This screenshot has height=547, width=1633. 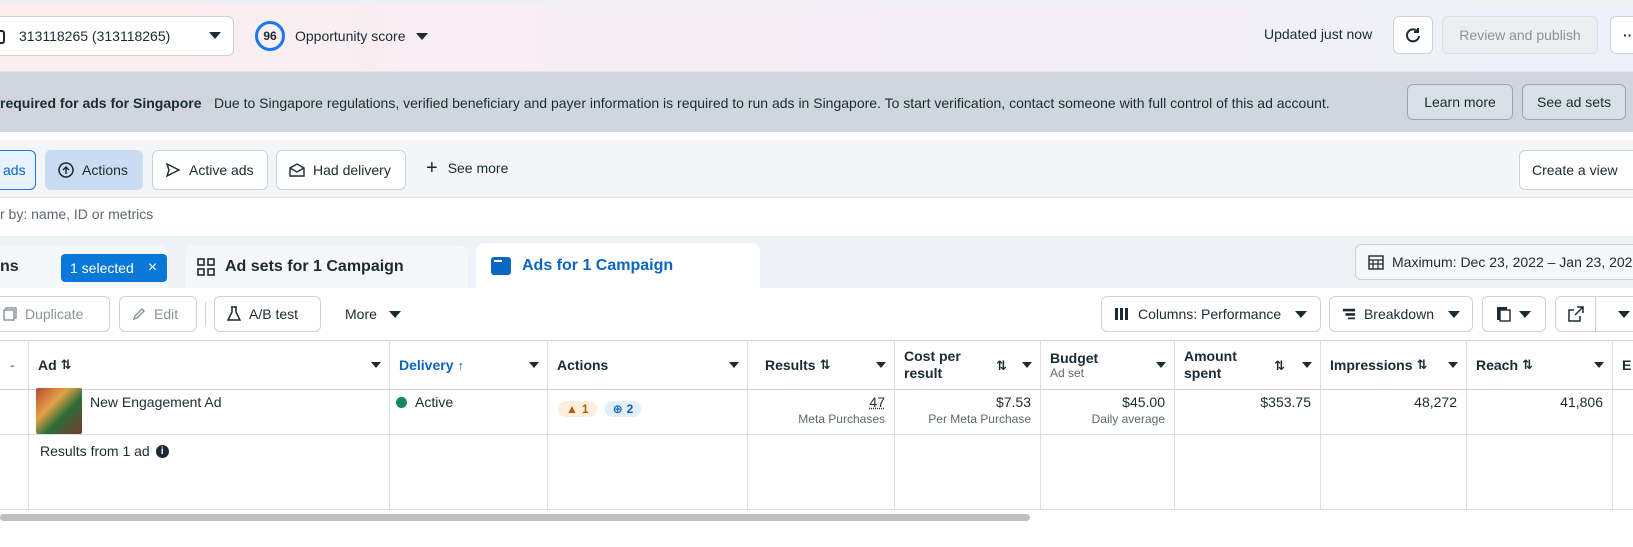 I want to click on cost-value: $7.53, so click(x=1013, y=402).